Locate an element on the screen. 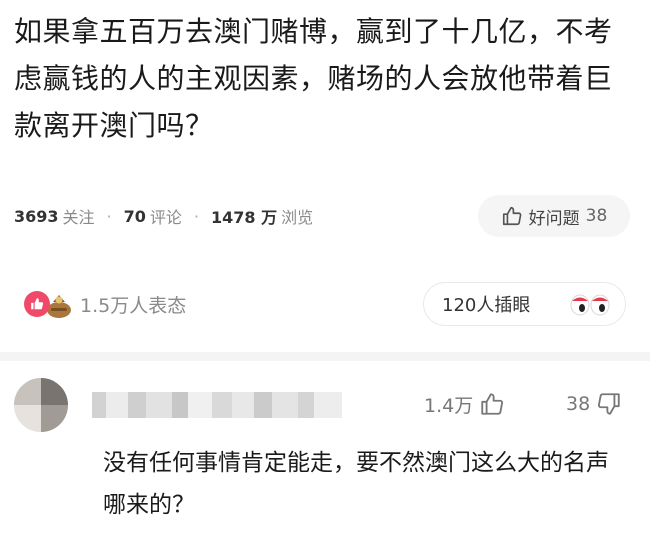 The width and height of the screenshot is (650, 548). avatar is located at coordinates (41, 405).